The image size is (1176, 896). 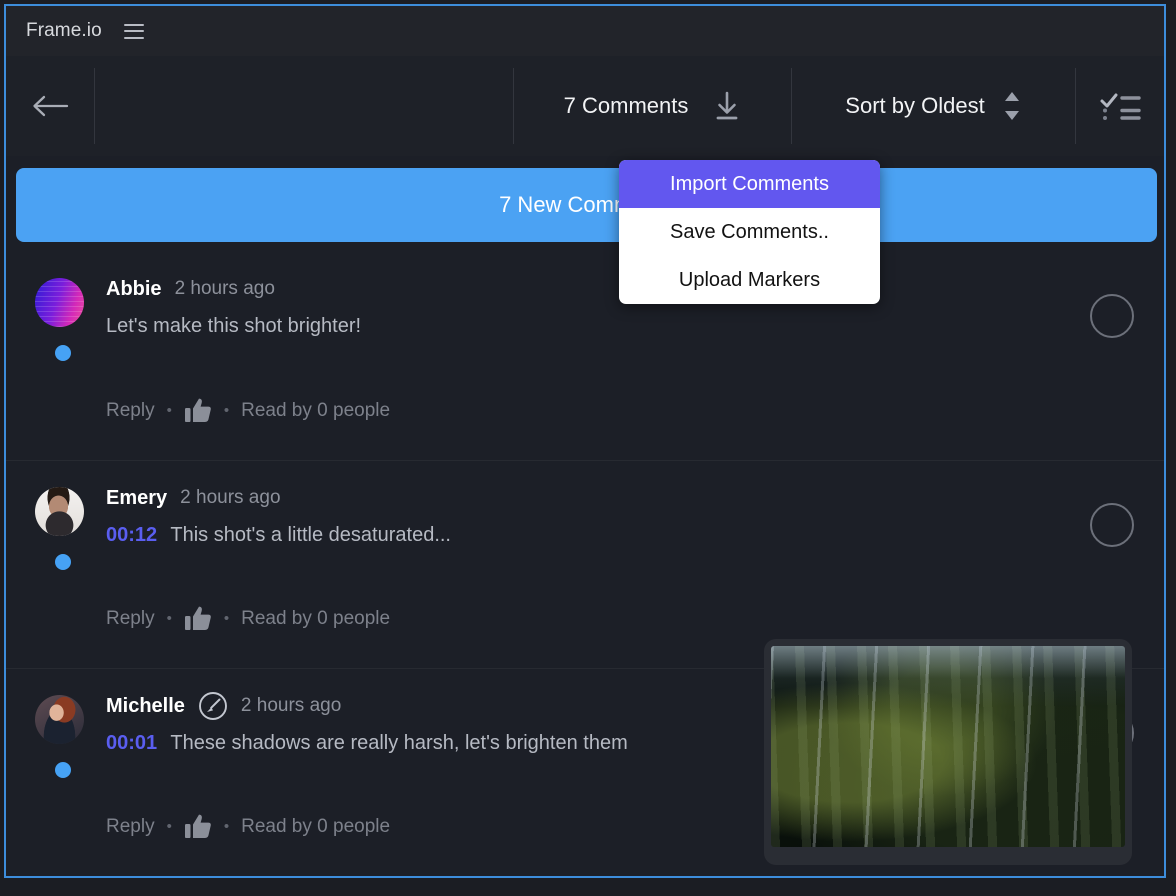 I want to click on comment-count-section: 7 Comments, so click(x=652, y=106).